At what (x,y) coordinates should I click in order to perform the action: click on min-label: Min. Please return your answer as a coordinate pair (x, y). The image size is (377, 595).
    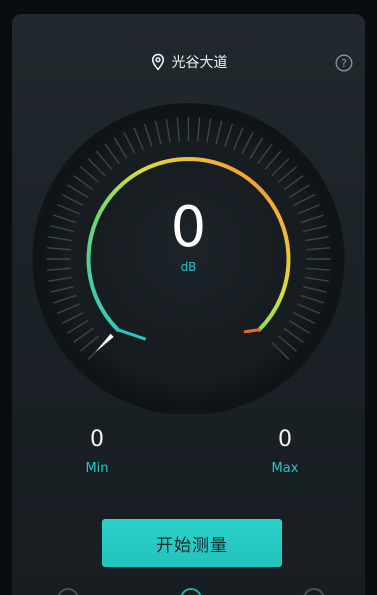
    Looking at the image, I should click on (97, 468).